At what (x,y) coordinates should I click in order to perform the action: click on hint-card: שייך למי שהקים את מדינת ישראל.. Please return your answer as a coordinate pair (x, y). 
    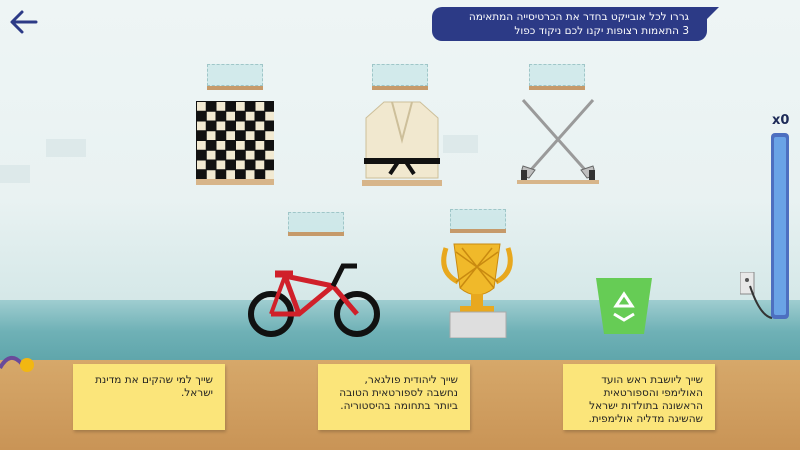
    Looking at the image, I should click on (149, 397).